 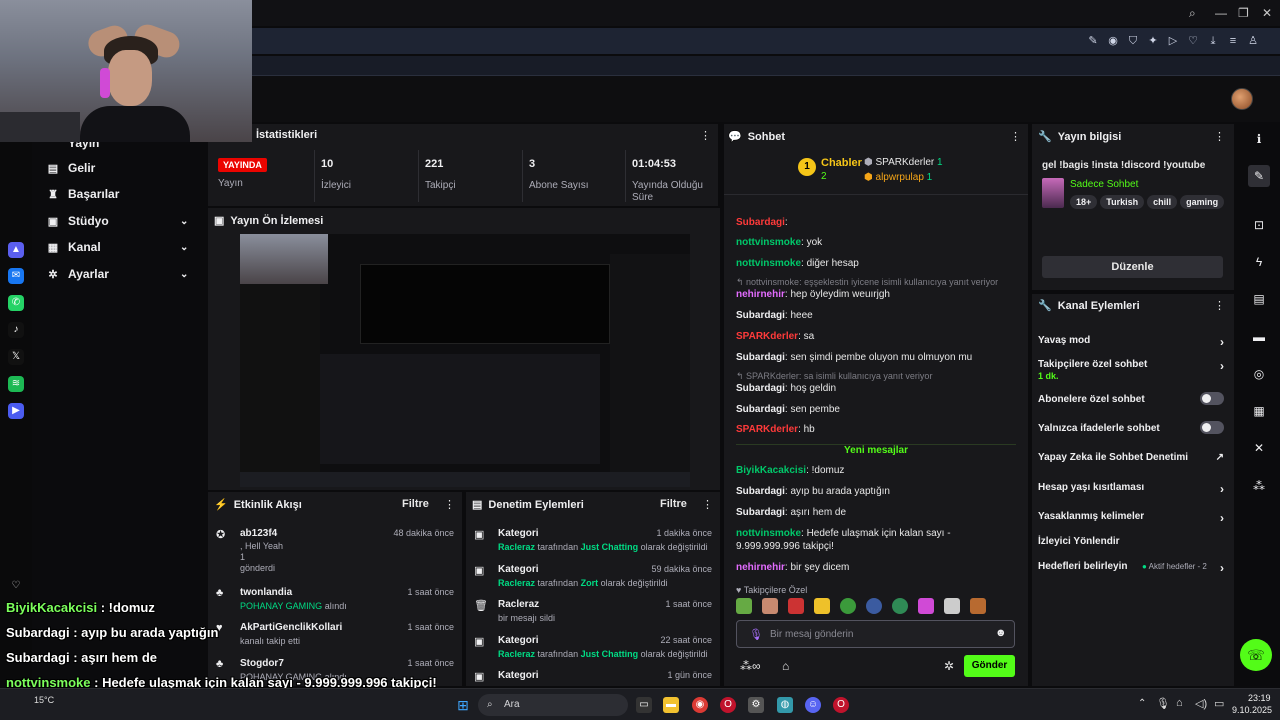 I want to click on app-icon: ⚙, so click(x=756, y=705).